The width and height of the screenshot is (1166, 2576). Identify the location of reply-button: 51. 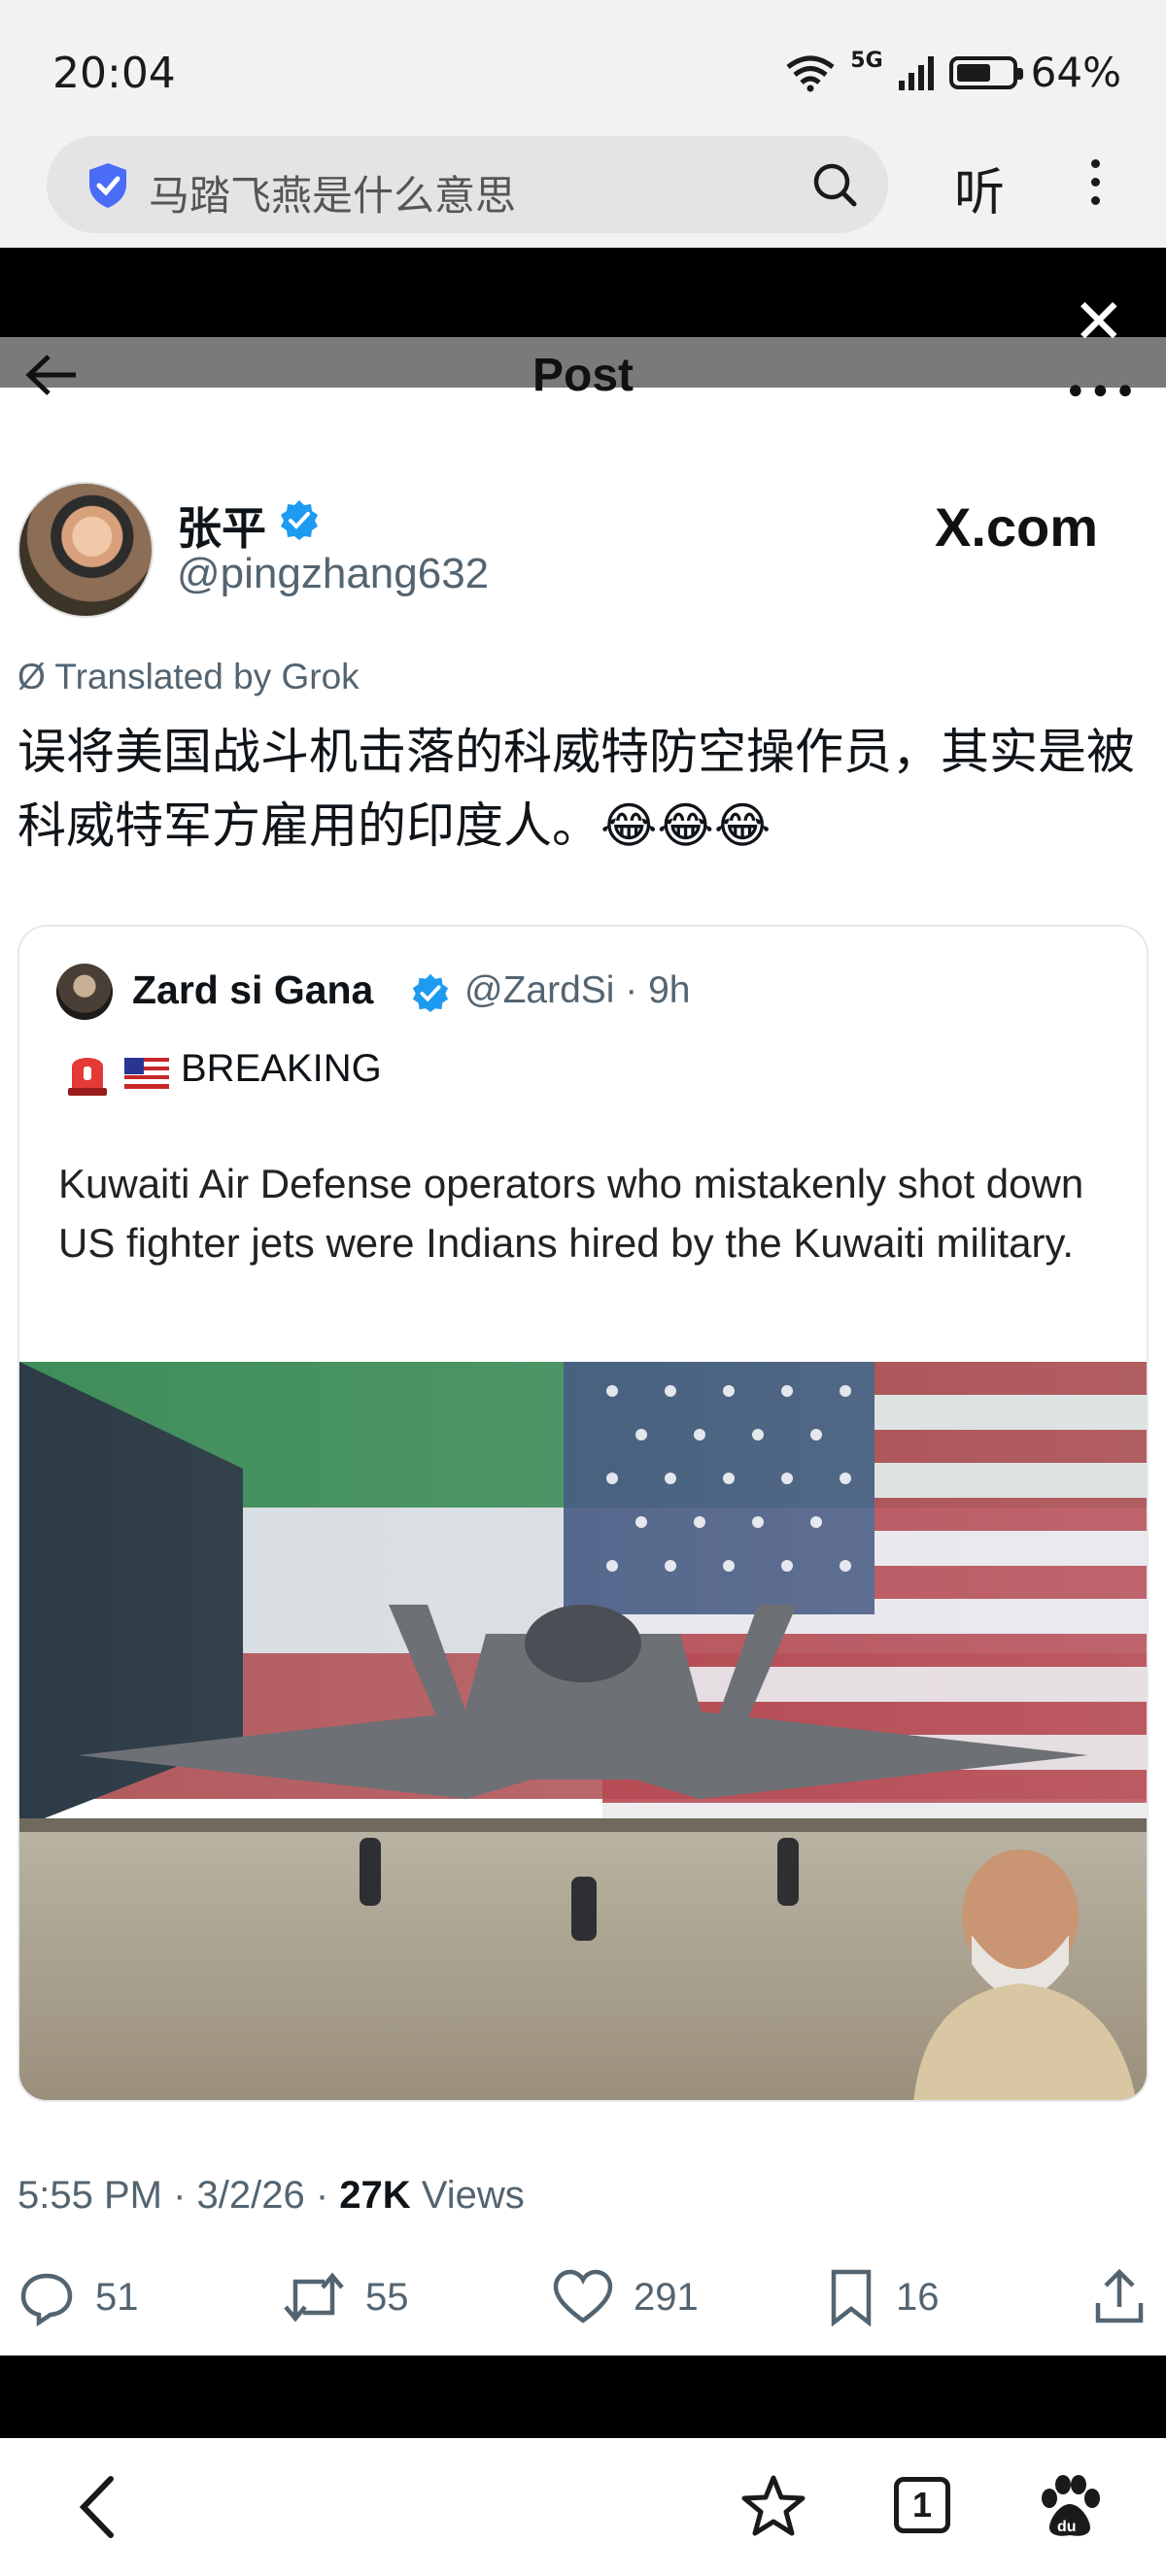
(78, 2297).